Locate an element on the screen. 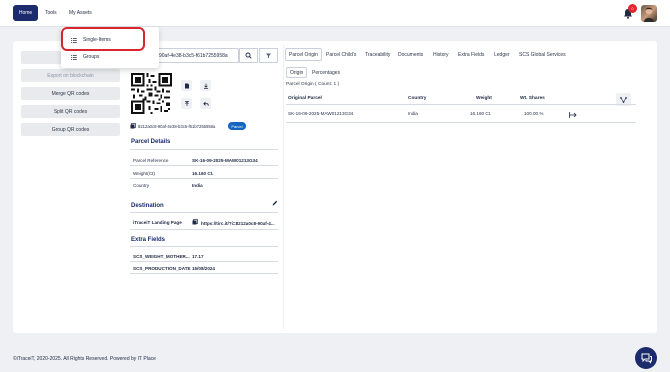 This screenshot has width=670, height=372. origin-count: Parcel Origin ( Count: 1 ) is located at coordinates (313, 84).